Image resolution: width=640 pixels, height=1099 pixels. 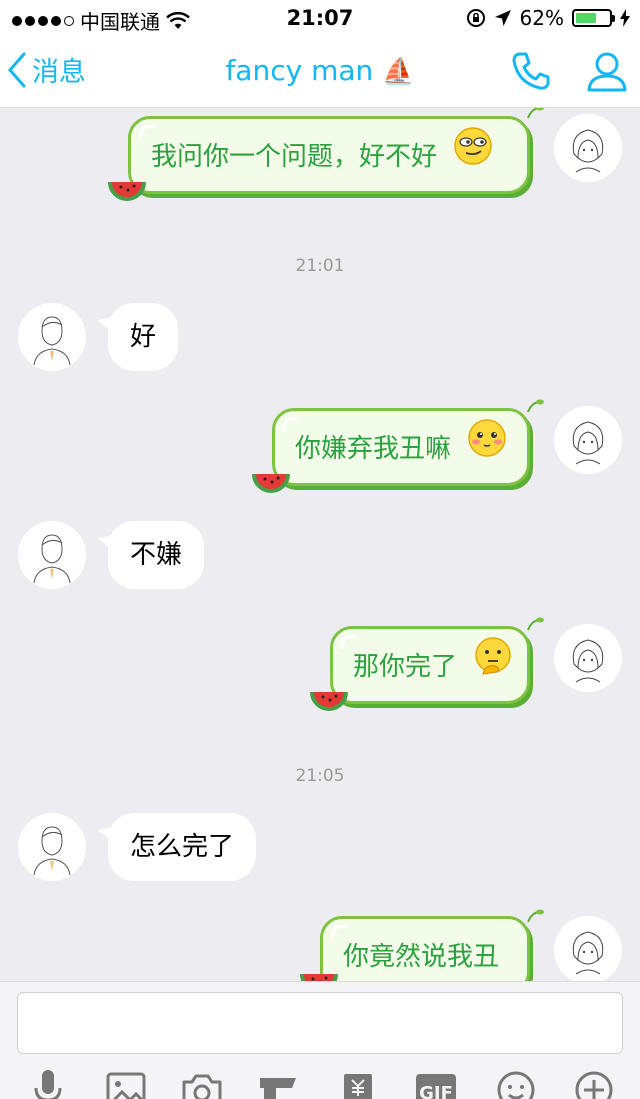 I want to click on red-packet-icon, so click(x=278, y=1083).